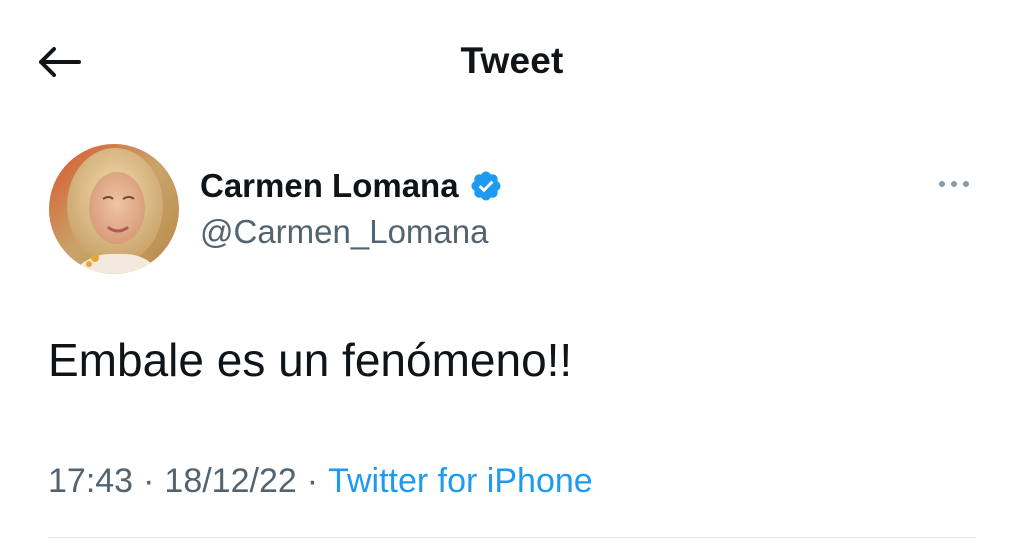 This screenshot has width=1024, height=554. I want to click on avatar, so click(114, 209).